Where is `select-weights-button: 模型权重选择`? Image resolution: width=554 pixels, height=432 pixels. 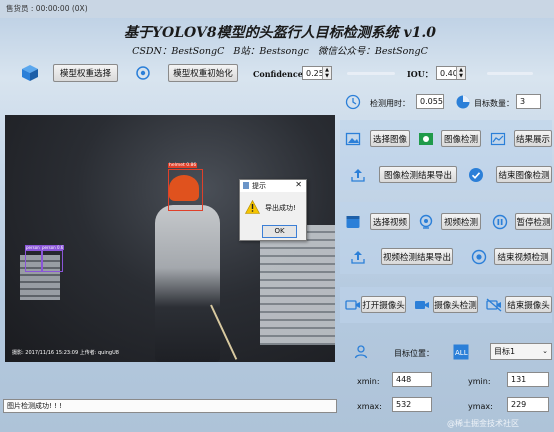
select-weights-button: 模型权重选择 is located at coordinates (85, 73).